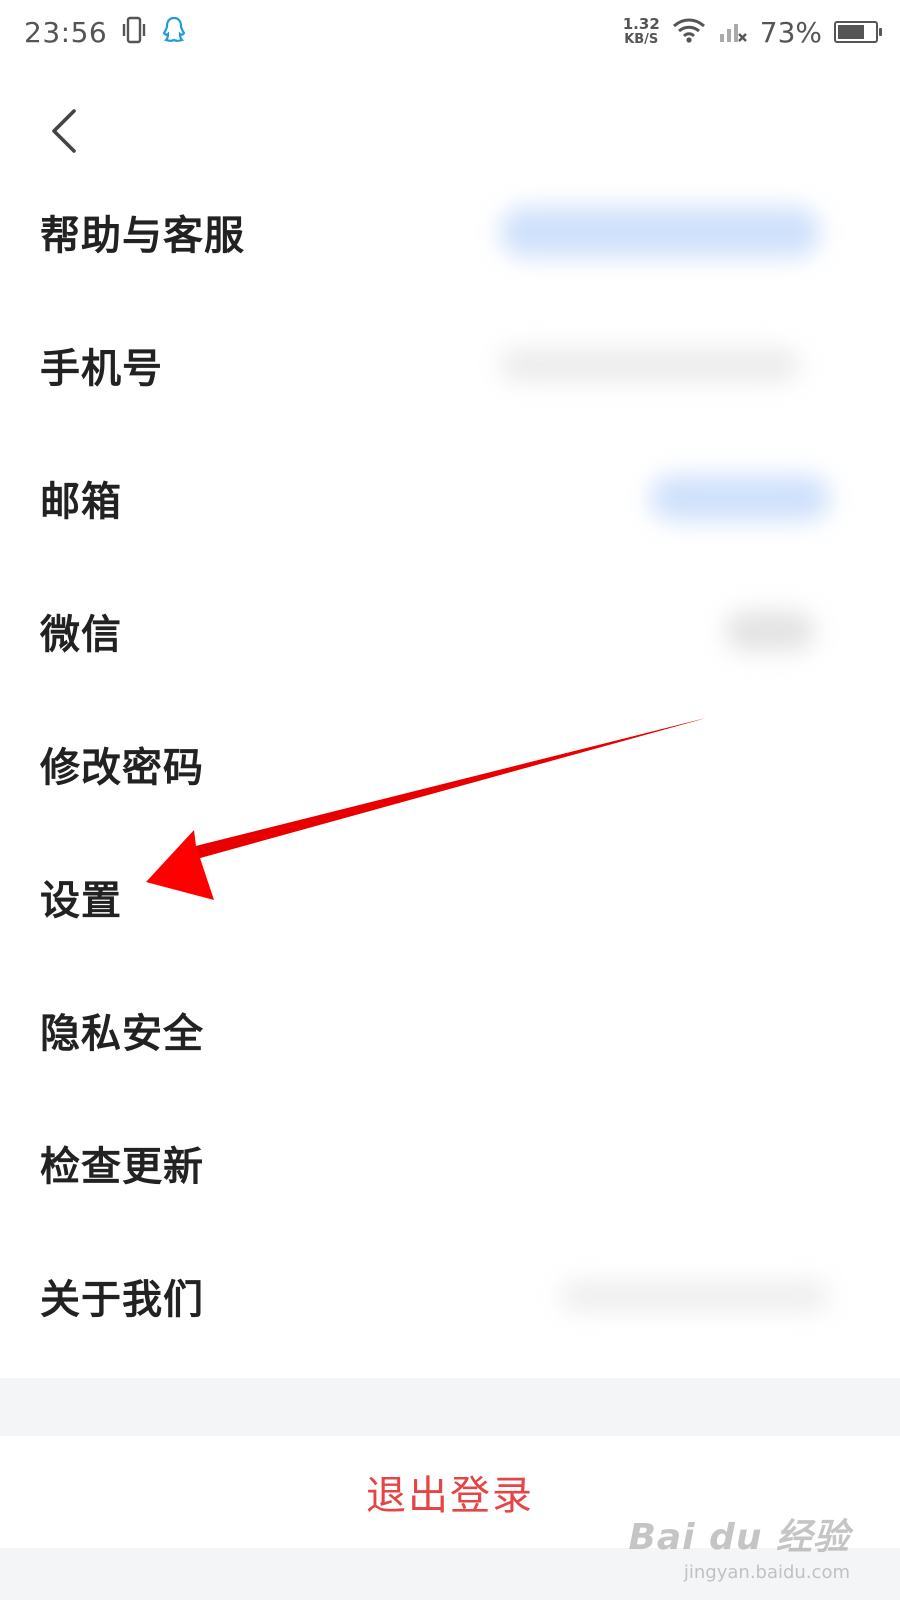 The height and width of the screenshot is (1600, 900). I want to click on battery-icon, so click(858, 32).